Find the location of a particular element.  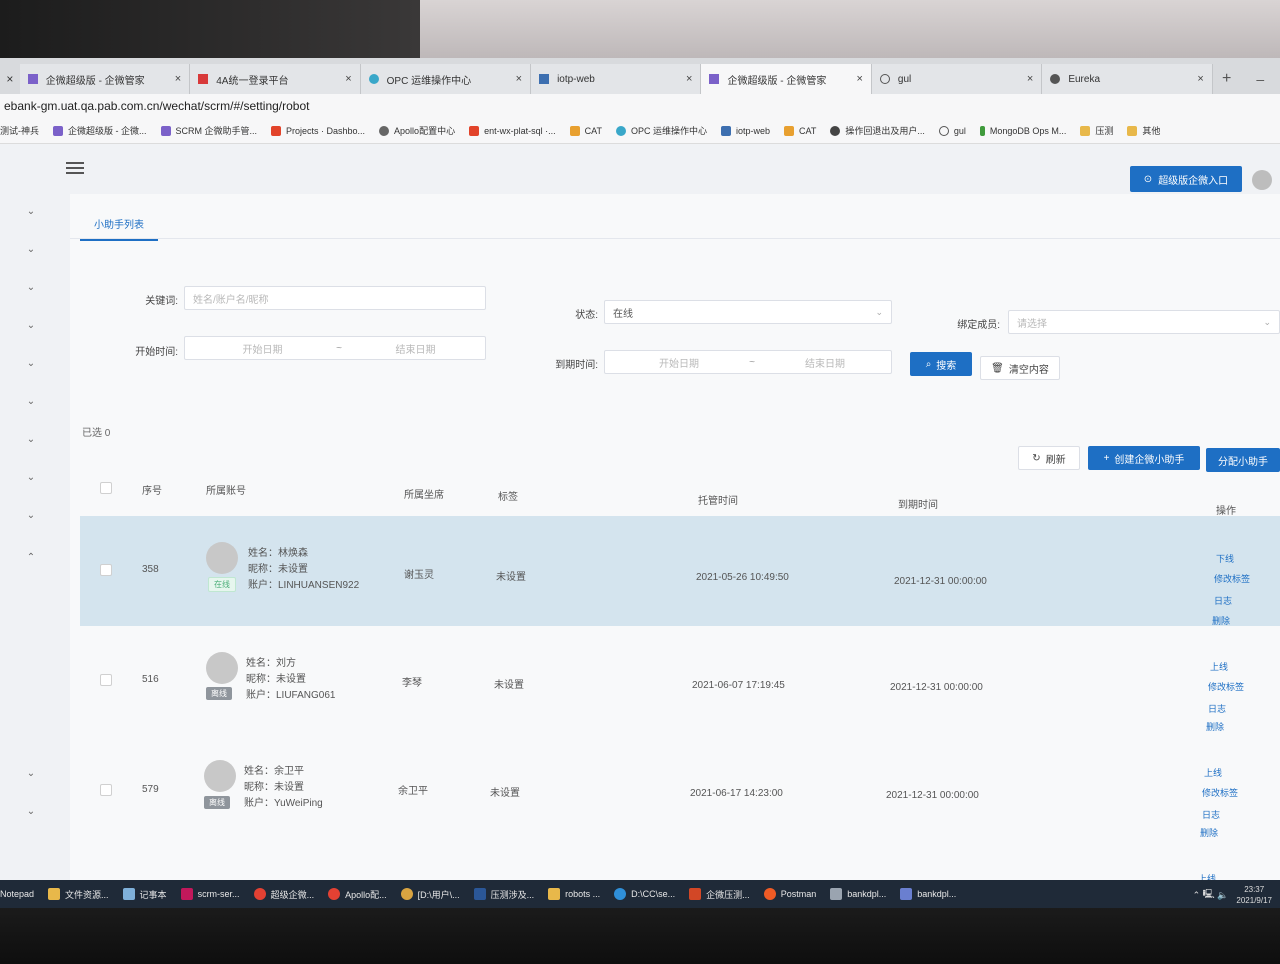

tray-up-icon: ⌃ is located at coordinates (1197, 895).